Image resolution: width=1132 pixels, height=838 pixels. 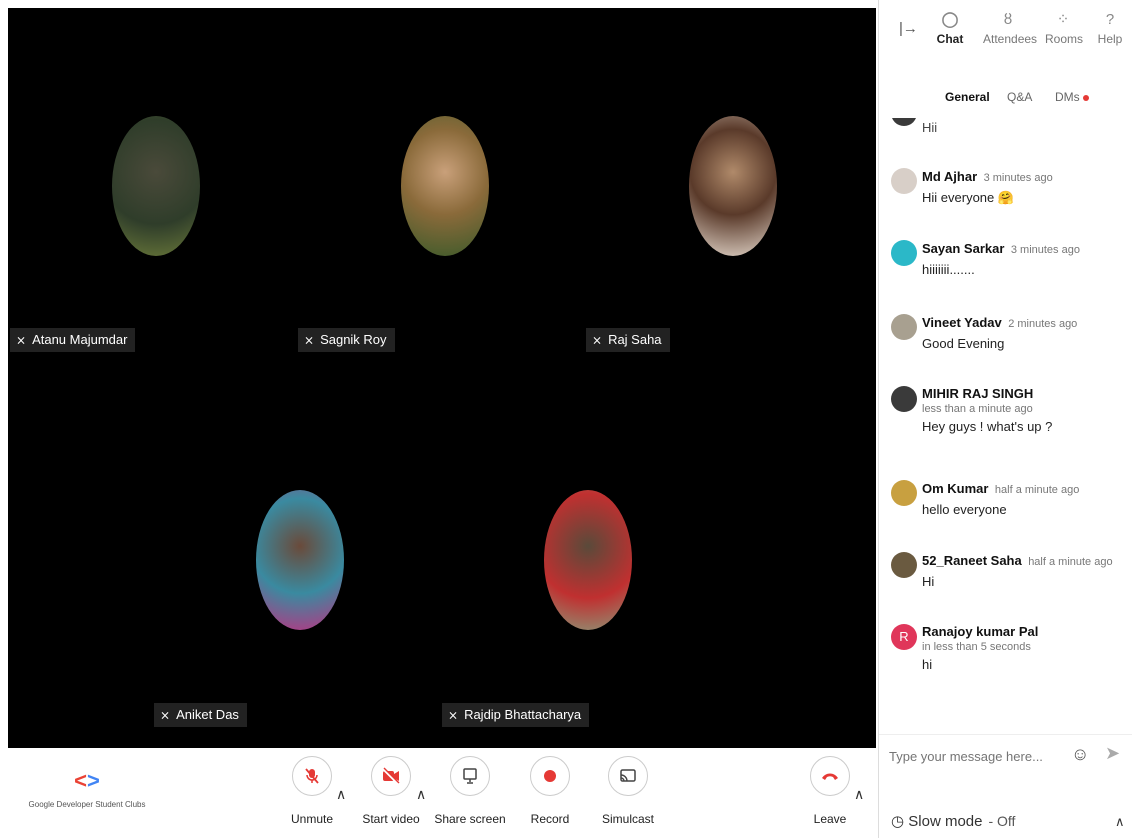 I want to click on message-text: Hi, so click(x=928, y=581).